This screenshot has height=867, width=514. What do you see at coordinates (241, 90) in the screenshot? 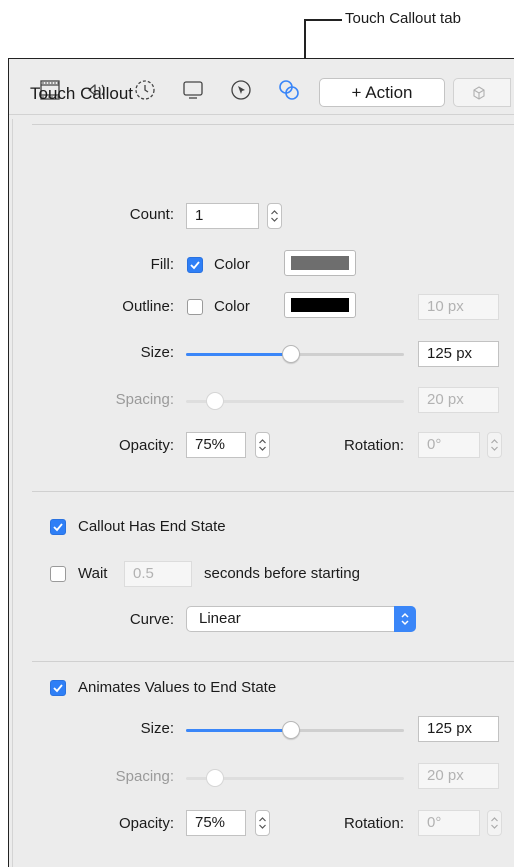
I see `cursor-icon` at bounding box center [241, 90].